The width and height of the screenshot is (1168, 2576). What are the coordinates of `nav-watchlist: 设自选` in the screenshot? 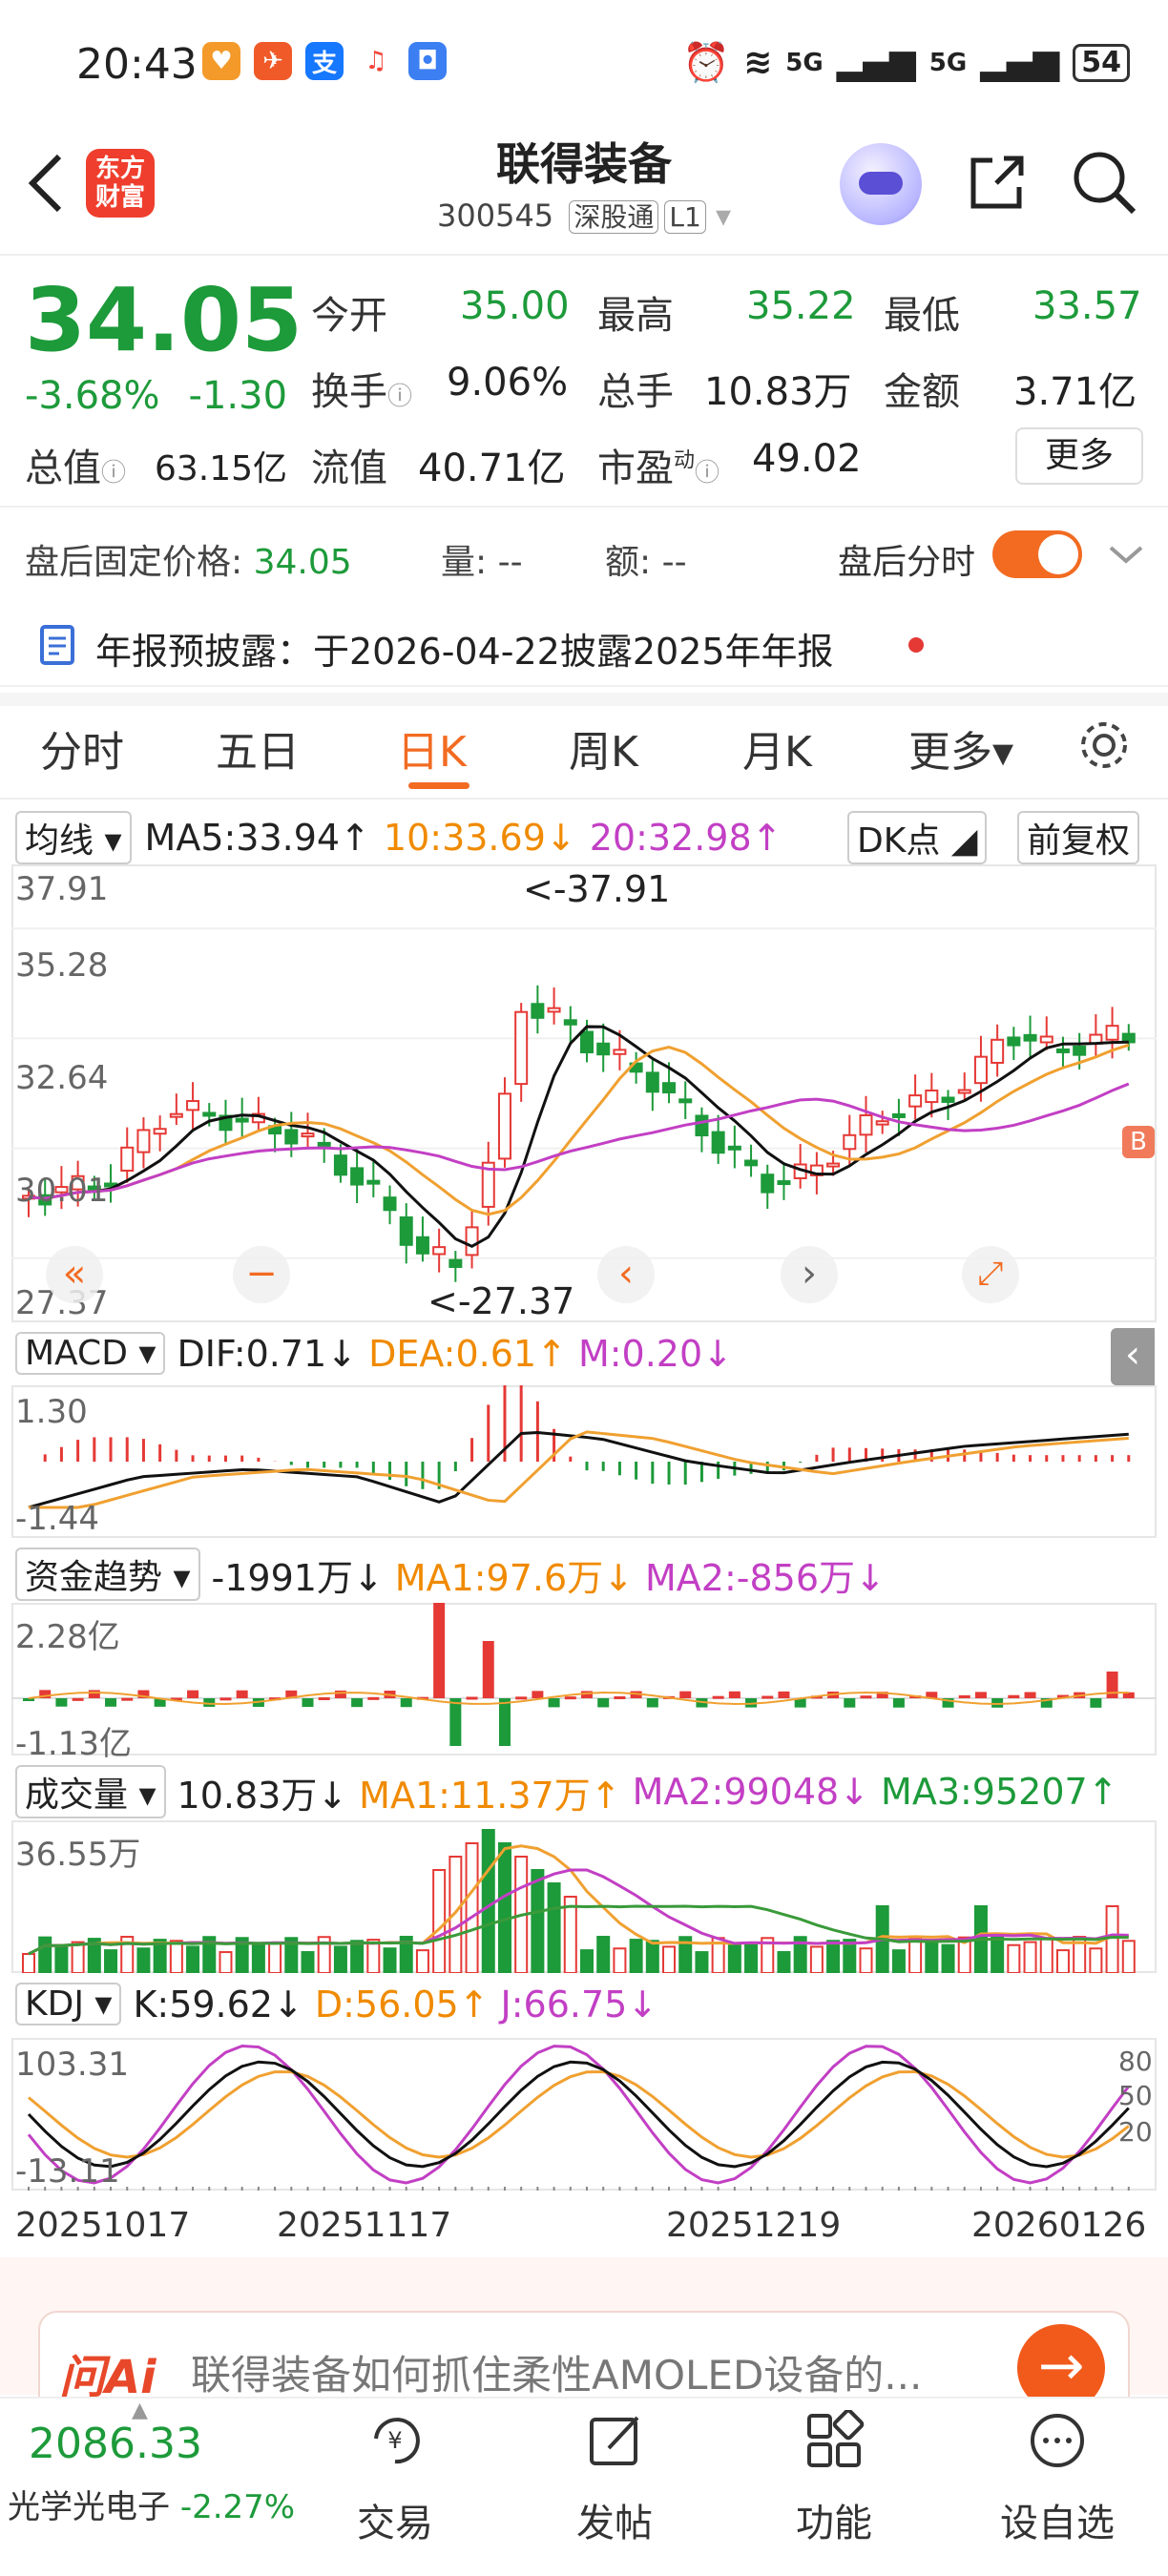 It's located at (1057, 2478).